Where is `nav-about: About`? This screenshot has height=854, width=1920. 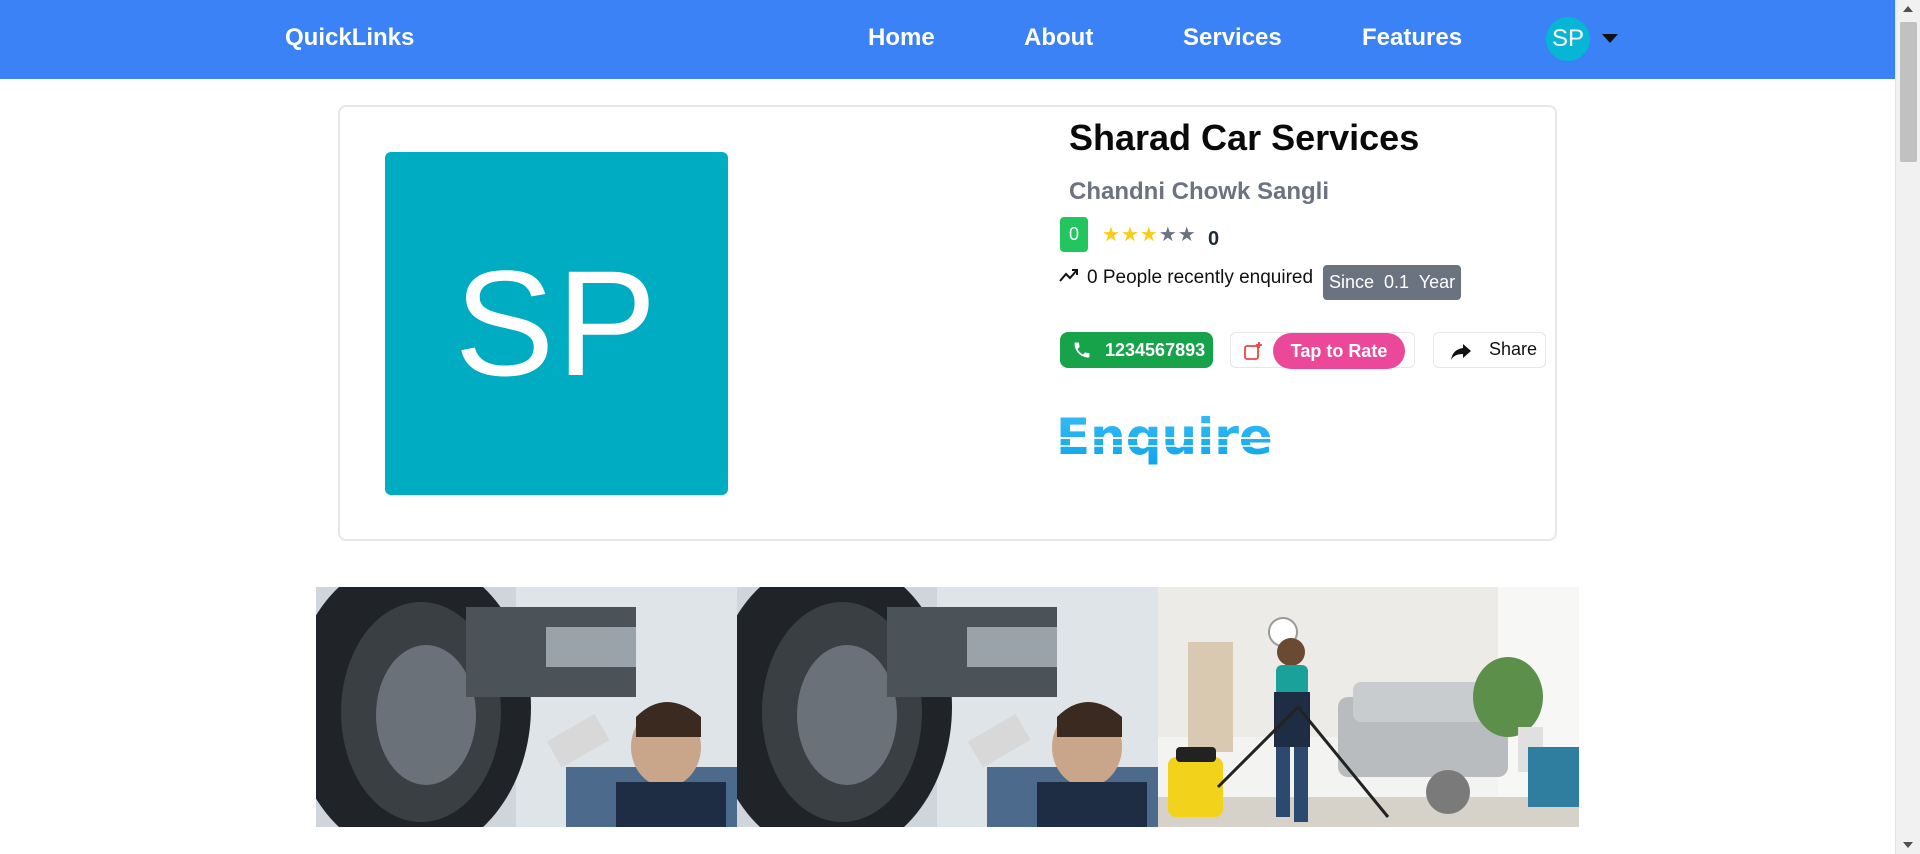 nav-about: About is located at coordinates (1058, 38).